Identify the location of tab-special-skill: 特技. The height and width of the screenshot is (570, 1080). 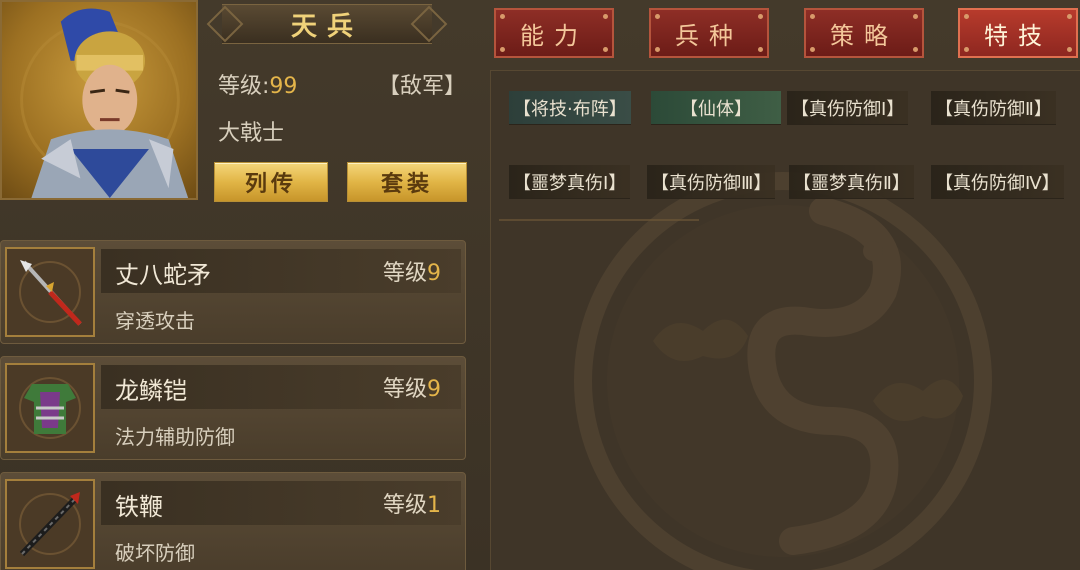
(1018, 33).